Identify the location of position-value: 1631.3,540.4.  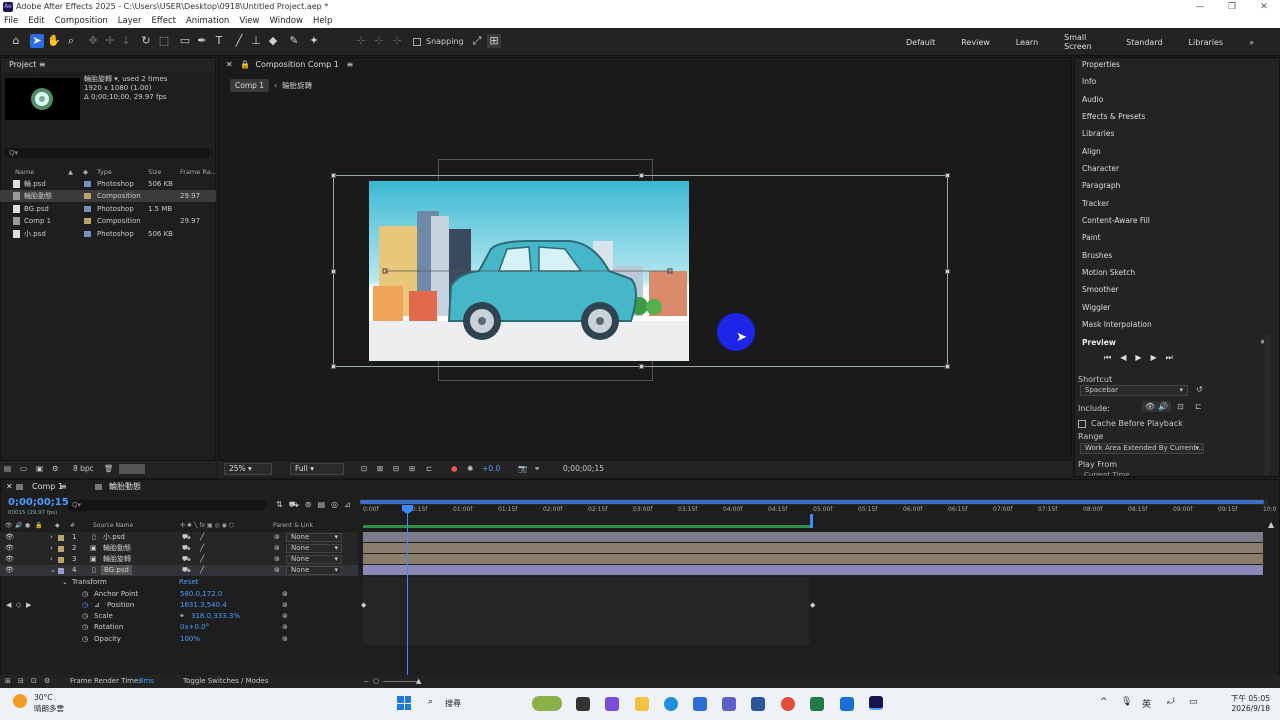
(203, 605).